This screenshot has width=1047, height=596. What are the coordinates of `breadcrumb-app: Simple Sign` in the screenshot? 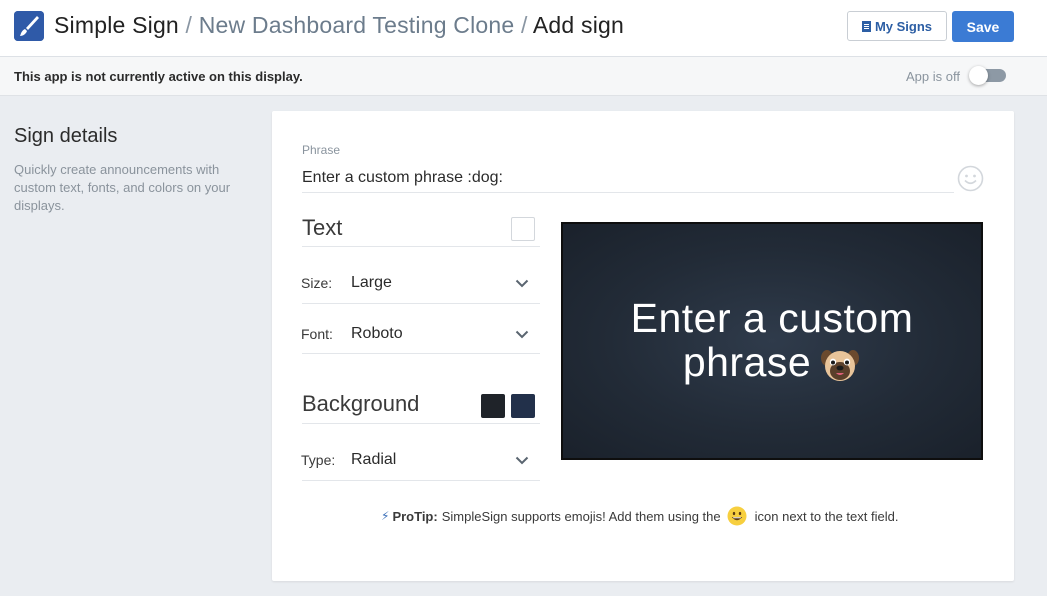 It's located at (116, 25).